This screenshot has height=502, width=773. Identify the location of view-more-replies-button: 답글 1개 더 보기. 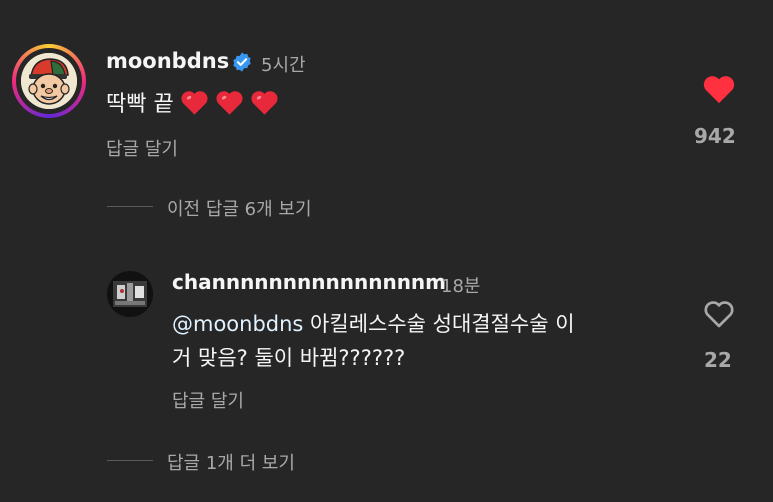
(231, 462).